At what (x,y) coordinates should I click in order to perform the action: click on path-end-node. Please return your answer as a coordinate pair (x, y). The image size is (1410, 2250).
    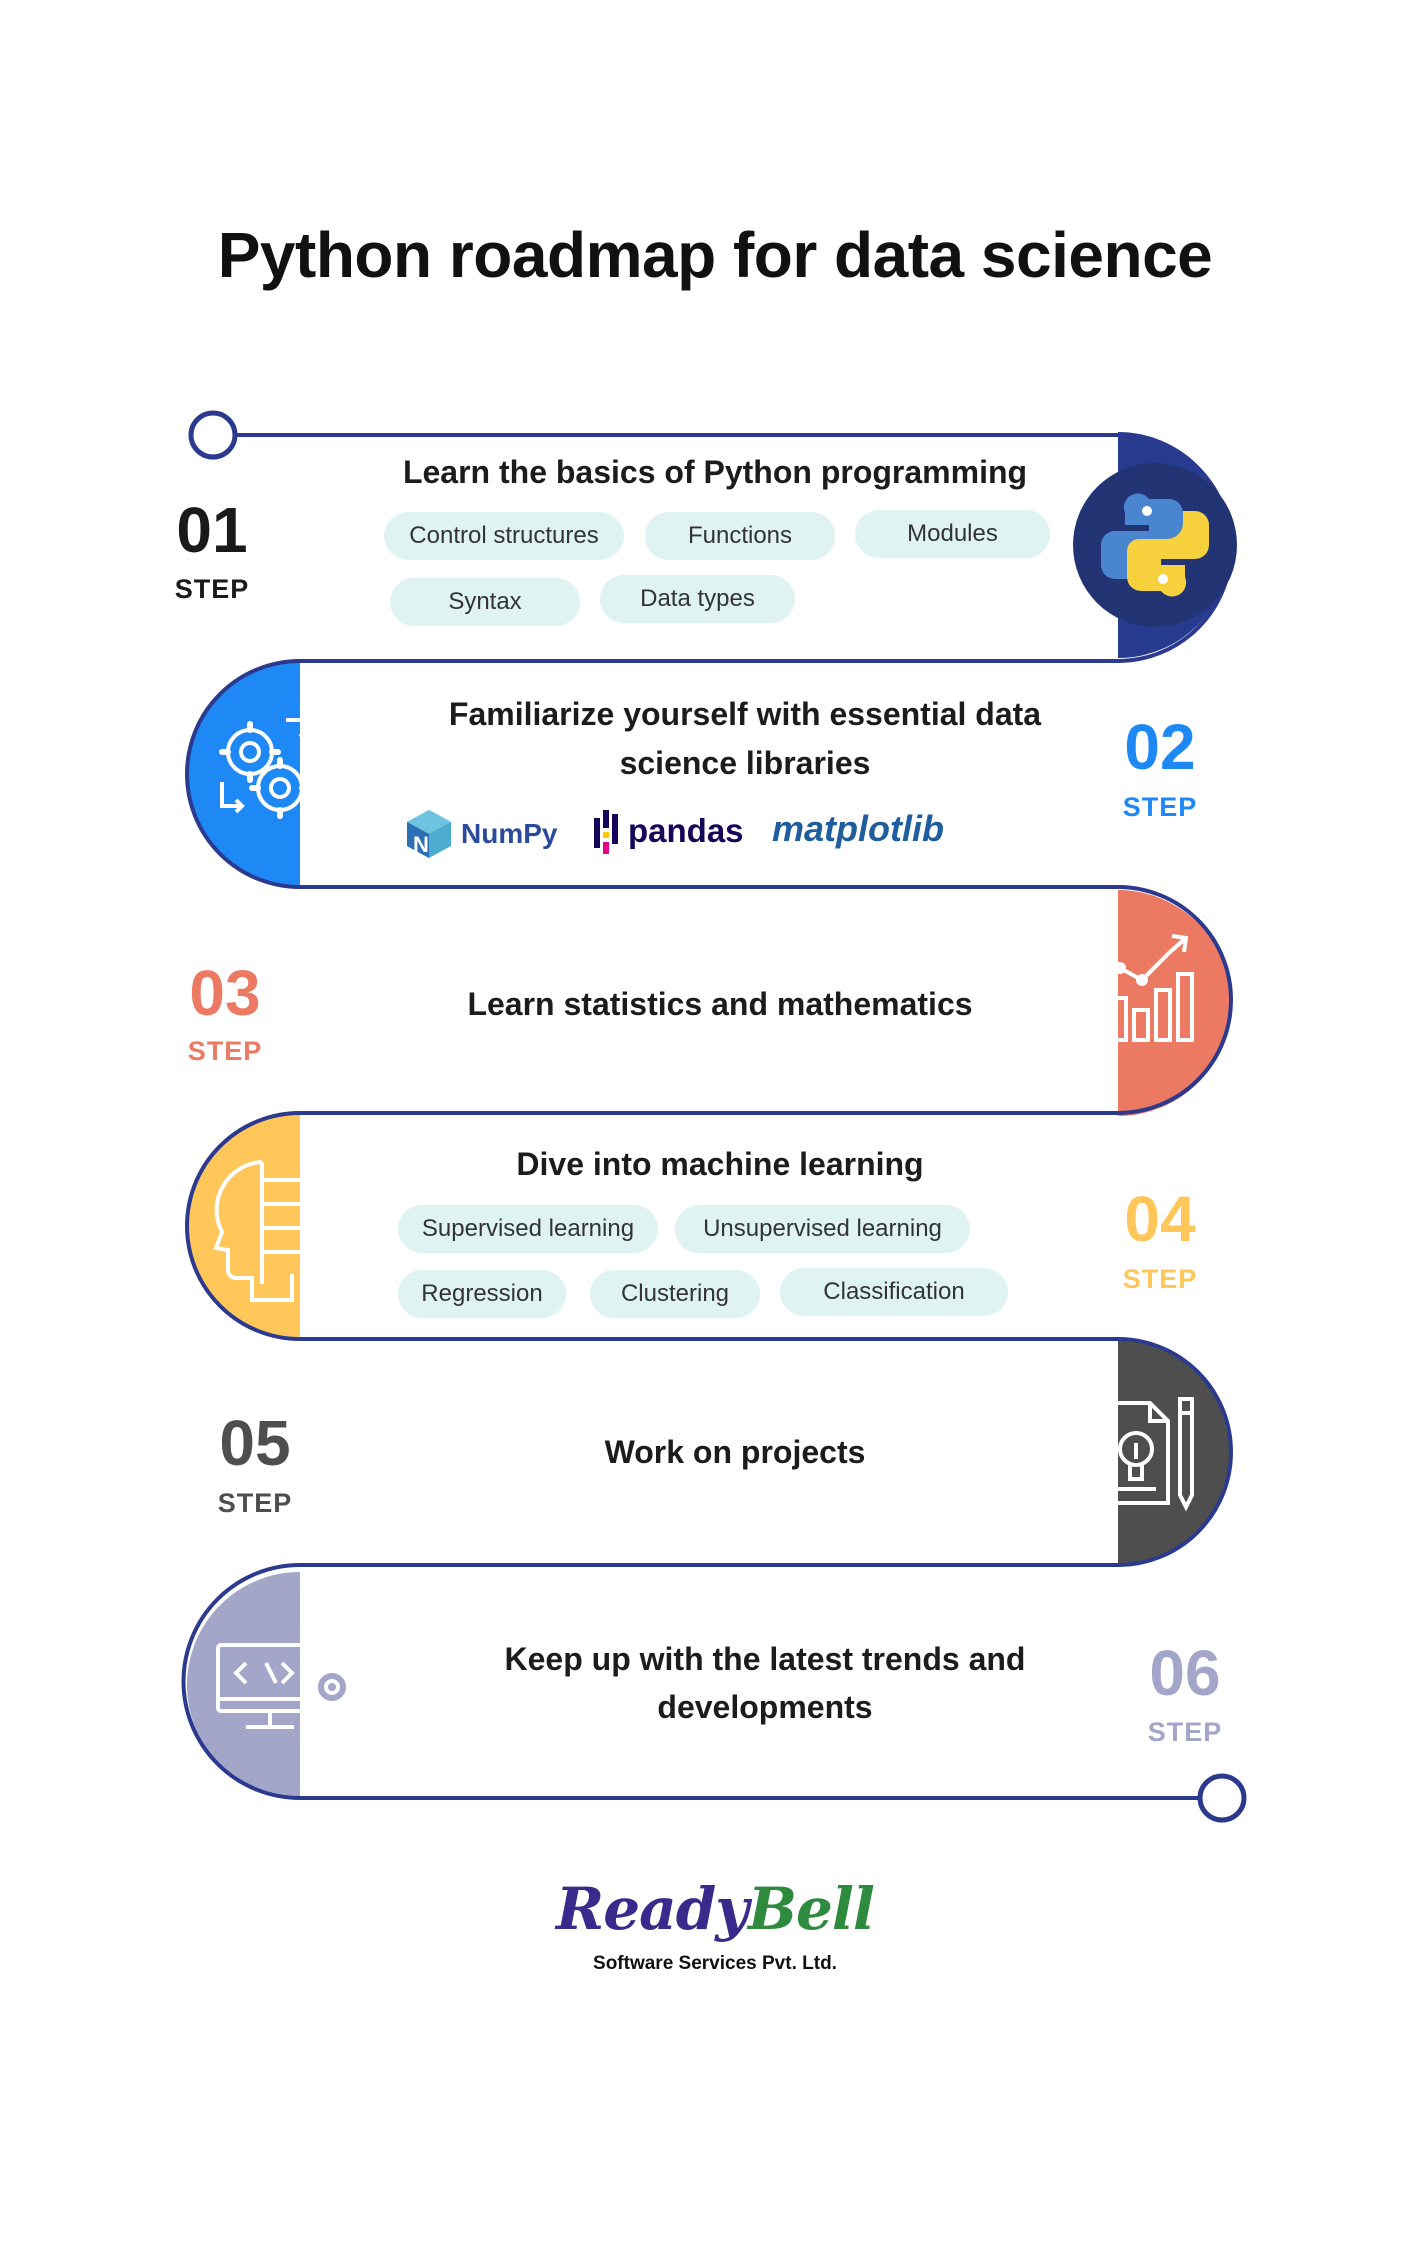
    Looking at the image, I should click on (1222, 1798).